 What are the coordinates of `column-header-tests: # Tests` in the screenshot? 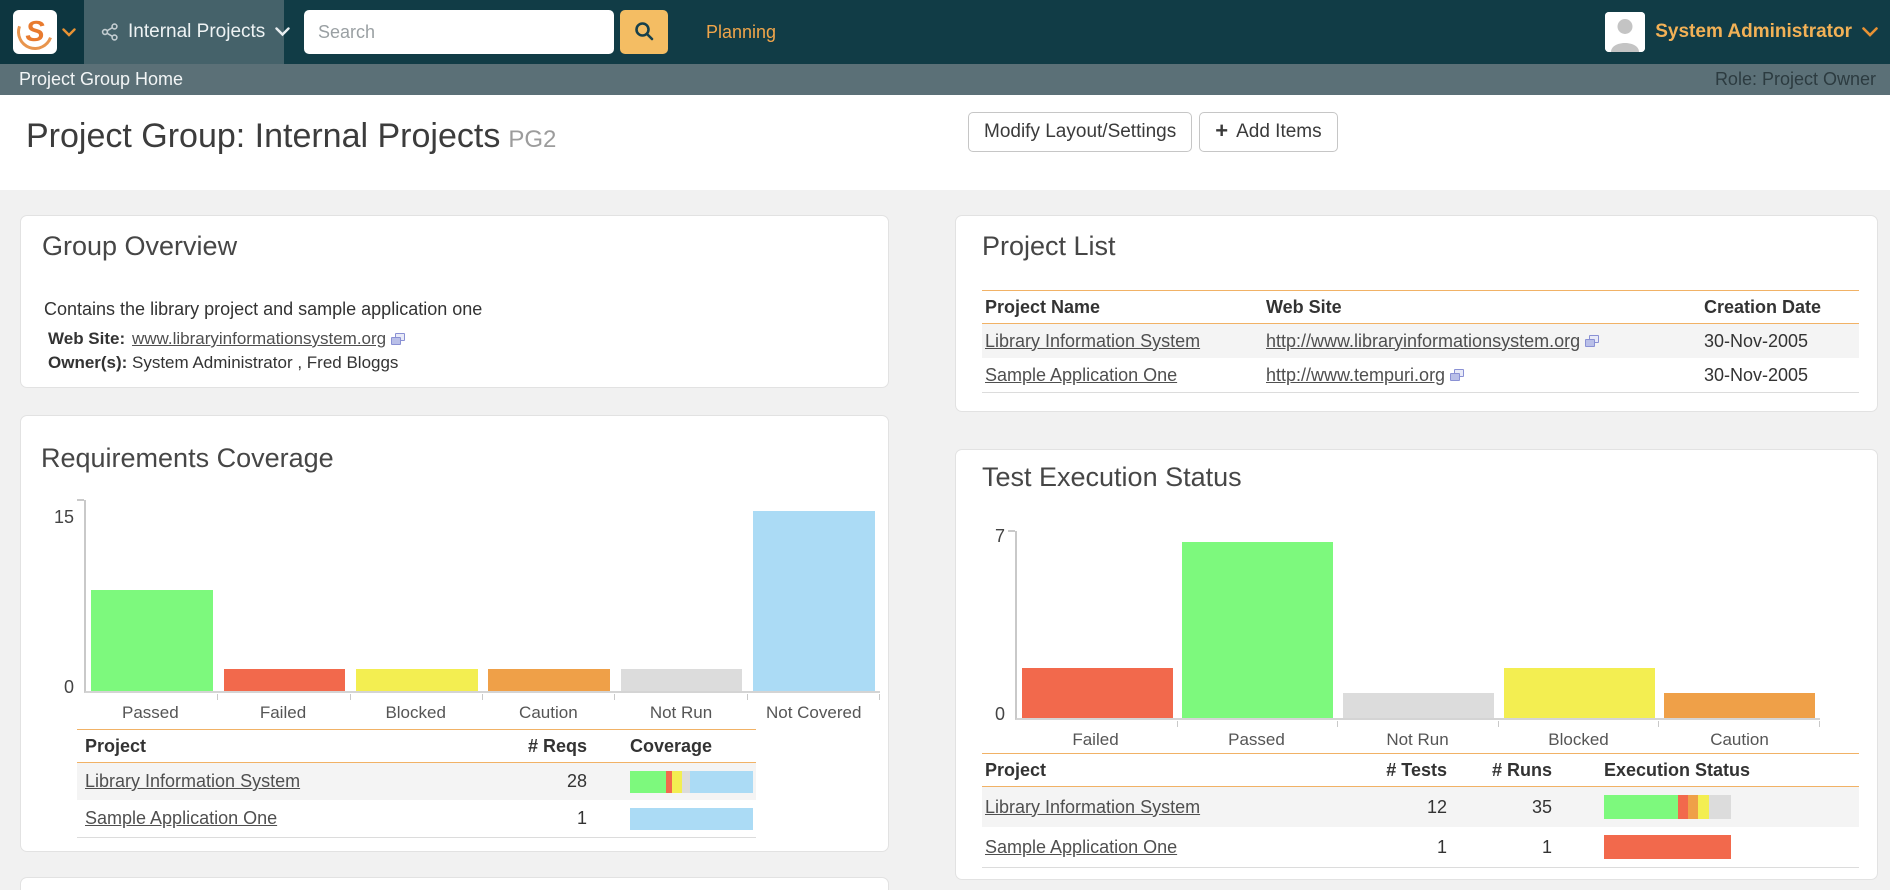 It's located at (1416, 769).